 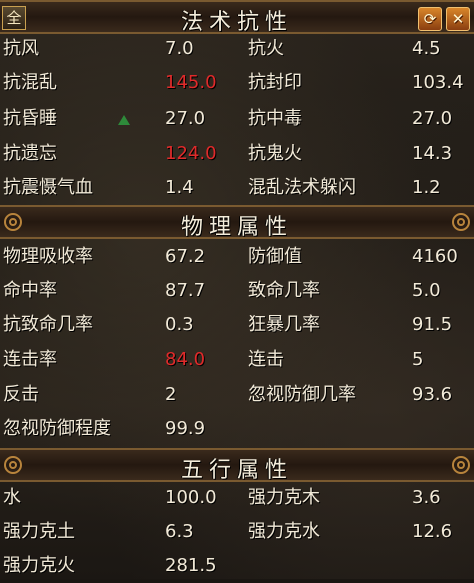 What do you see at coordinates (236, 470) in the screenshot?
I see `five-elements-title: 五行属性` at bounding box center [236, 470].